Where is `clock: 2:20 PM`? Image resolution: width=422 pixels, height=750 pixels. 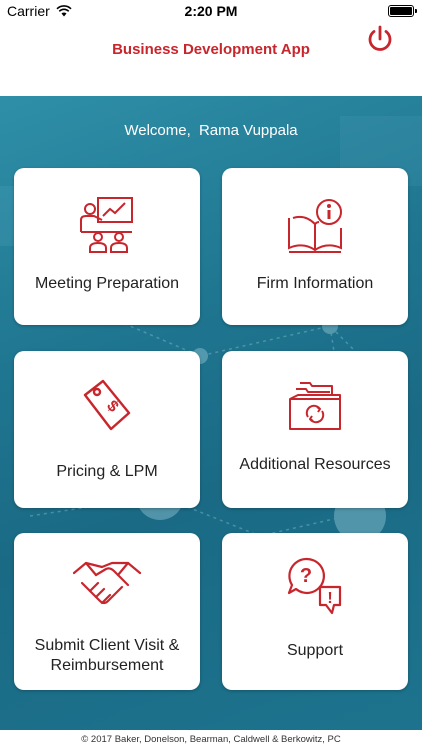 clock: 2:20 PM is located at coordinates (211, 11).